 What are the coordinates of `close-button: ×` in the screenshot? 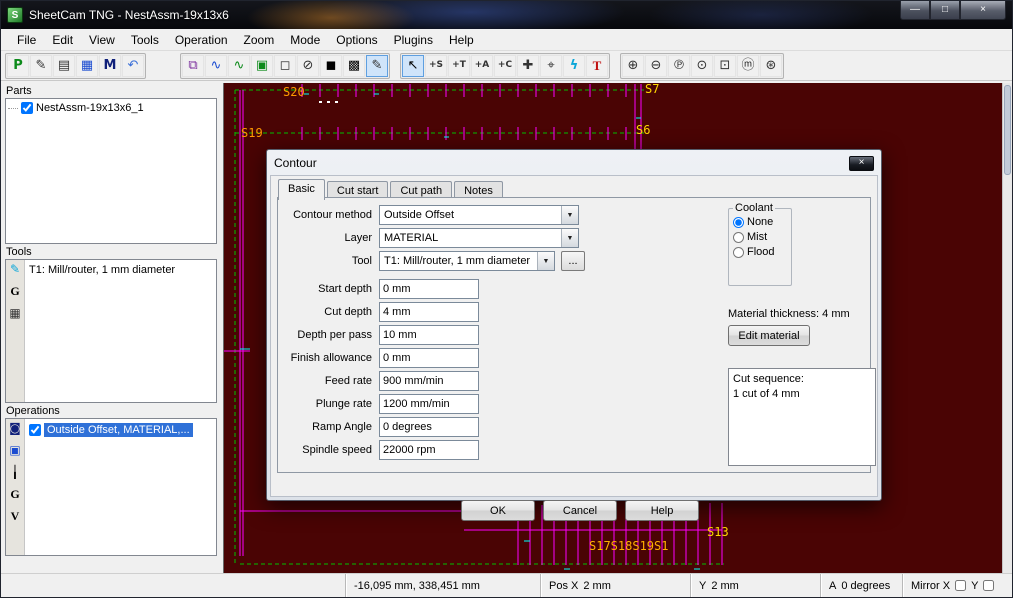 It's located at (983, 10).